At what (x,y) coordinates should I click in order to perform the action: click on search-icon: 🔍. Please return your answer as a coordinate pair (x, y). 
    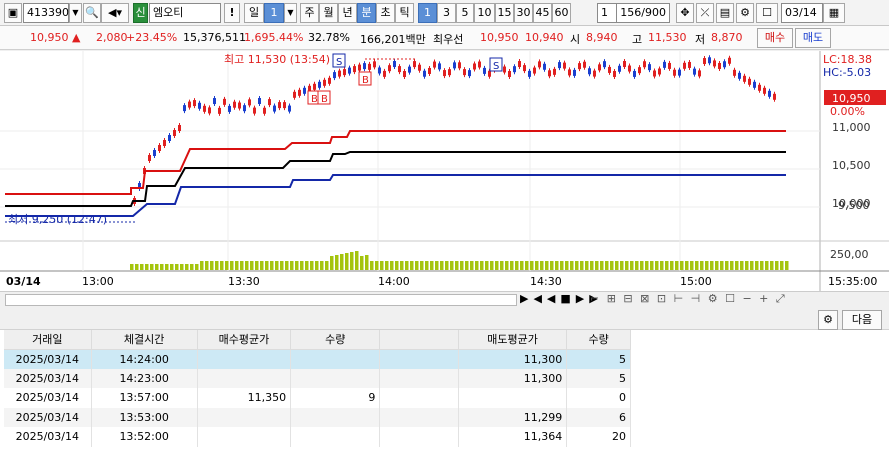
    Looking at the image, I should click on (92, 13).